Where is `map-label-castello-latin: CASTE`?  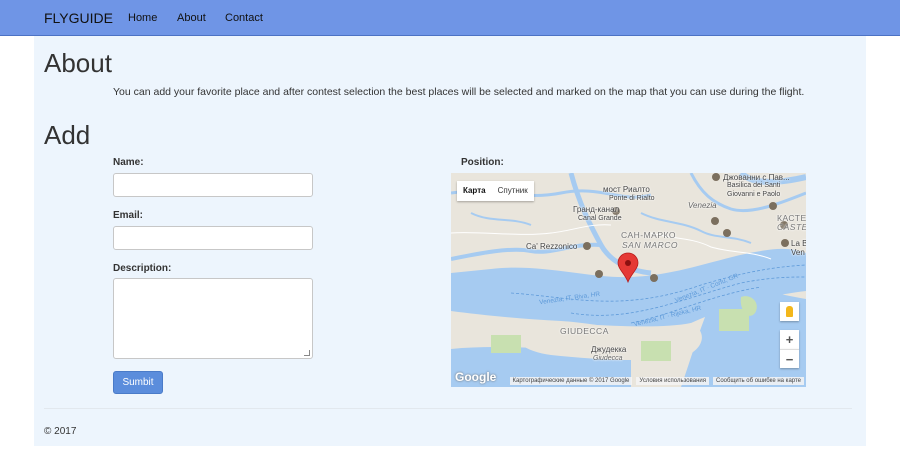
map-label-castello-latin: CASTE is located at coordinates (791, 227).